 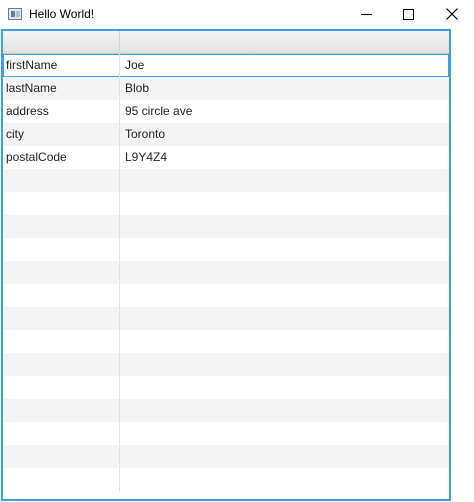 What do you see at coordinates (284, 157) in the screenshot?
I see `cell-value: L9Y4Z4` at bounding box center [284, 157].